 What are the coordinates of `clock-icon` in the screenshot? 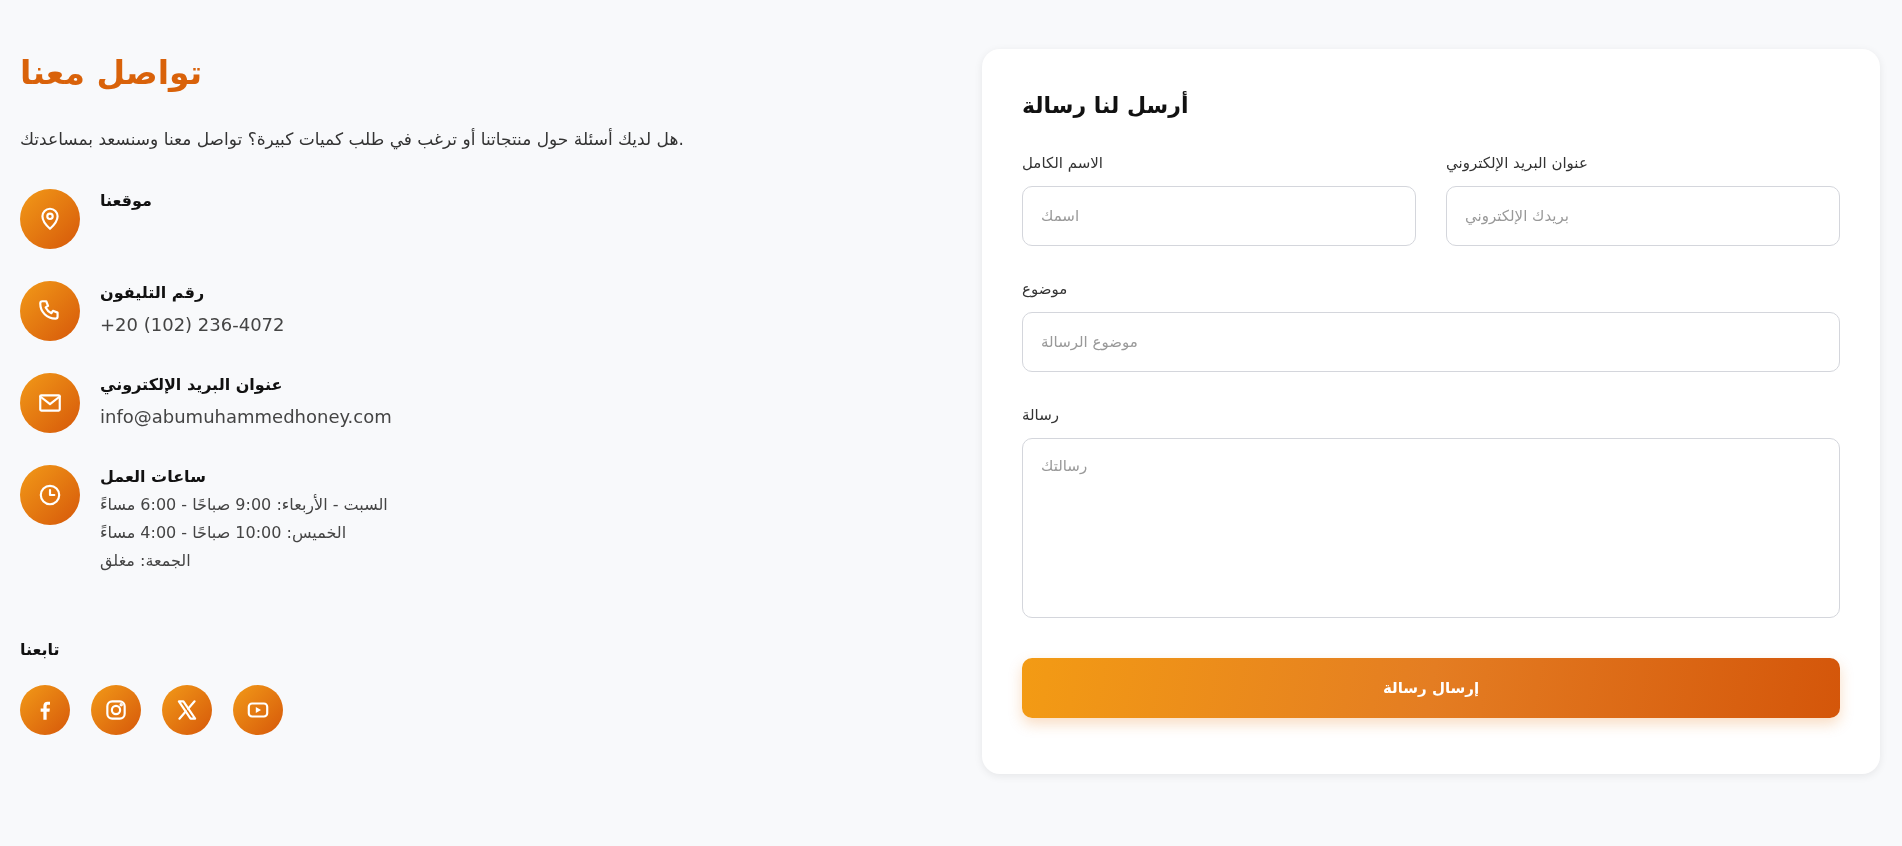 It's located at (50, 495).